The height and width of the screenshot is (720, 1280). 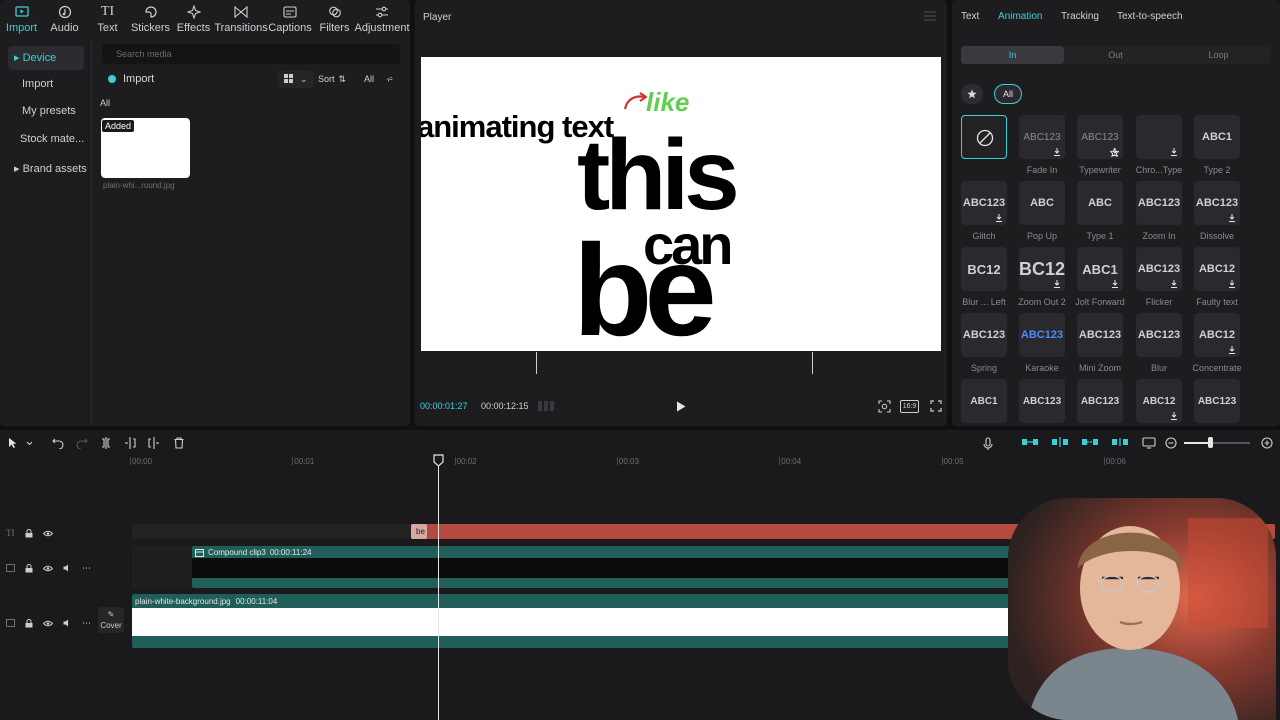 I want to click on microphone-icon, so click(x=989, y=444).